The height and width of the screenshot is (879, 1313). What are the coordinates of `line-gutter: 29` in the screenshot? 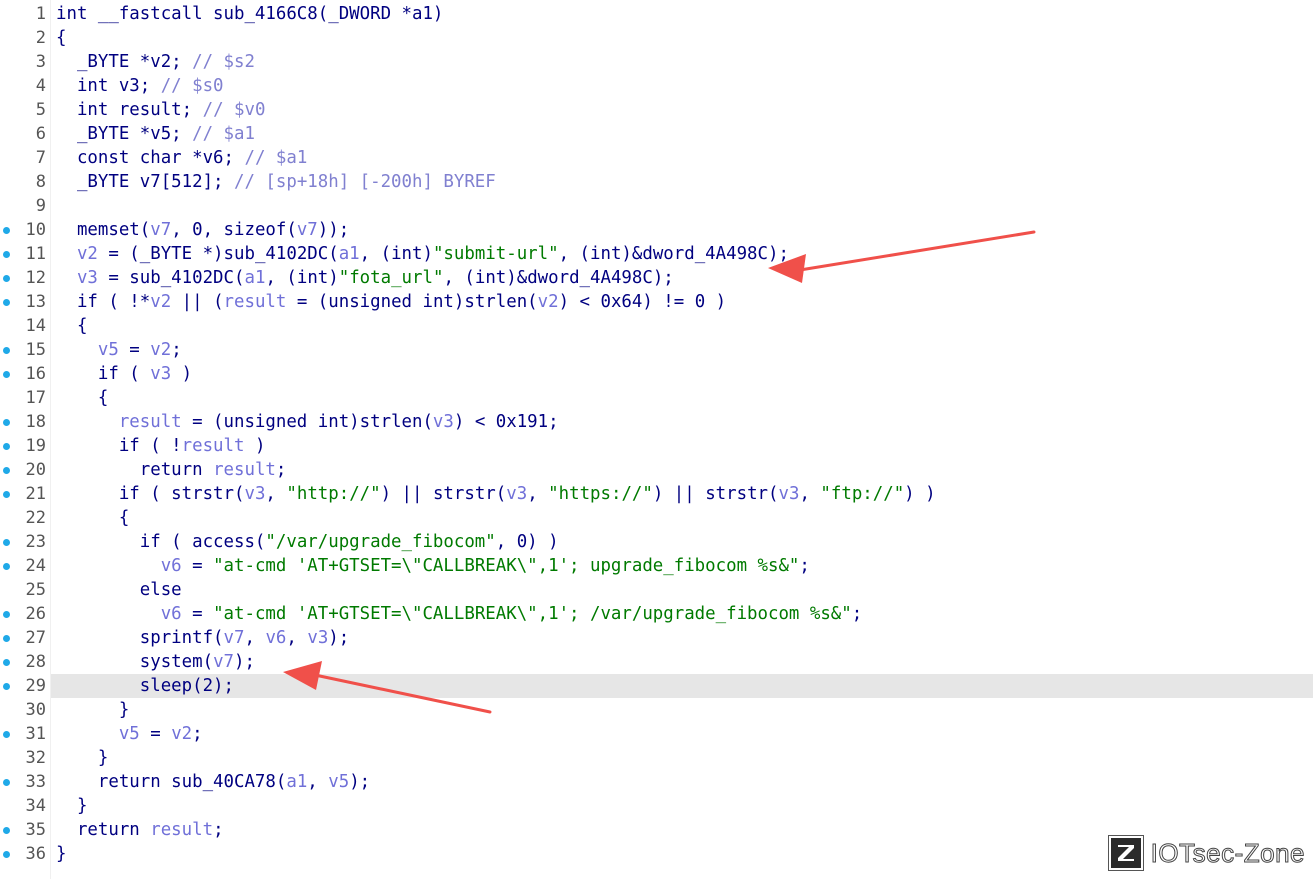 It's located at (25, 686).